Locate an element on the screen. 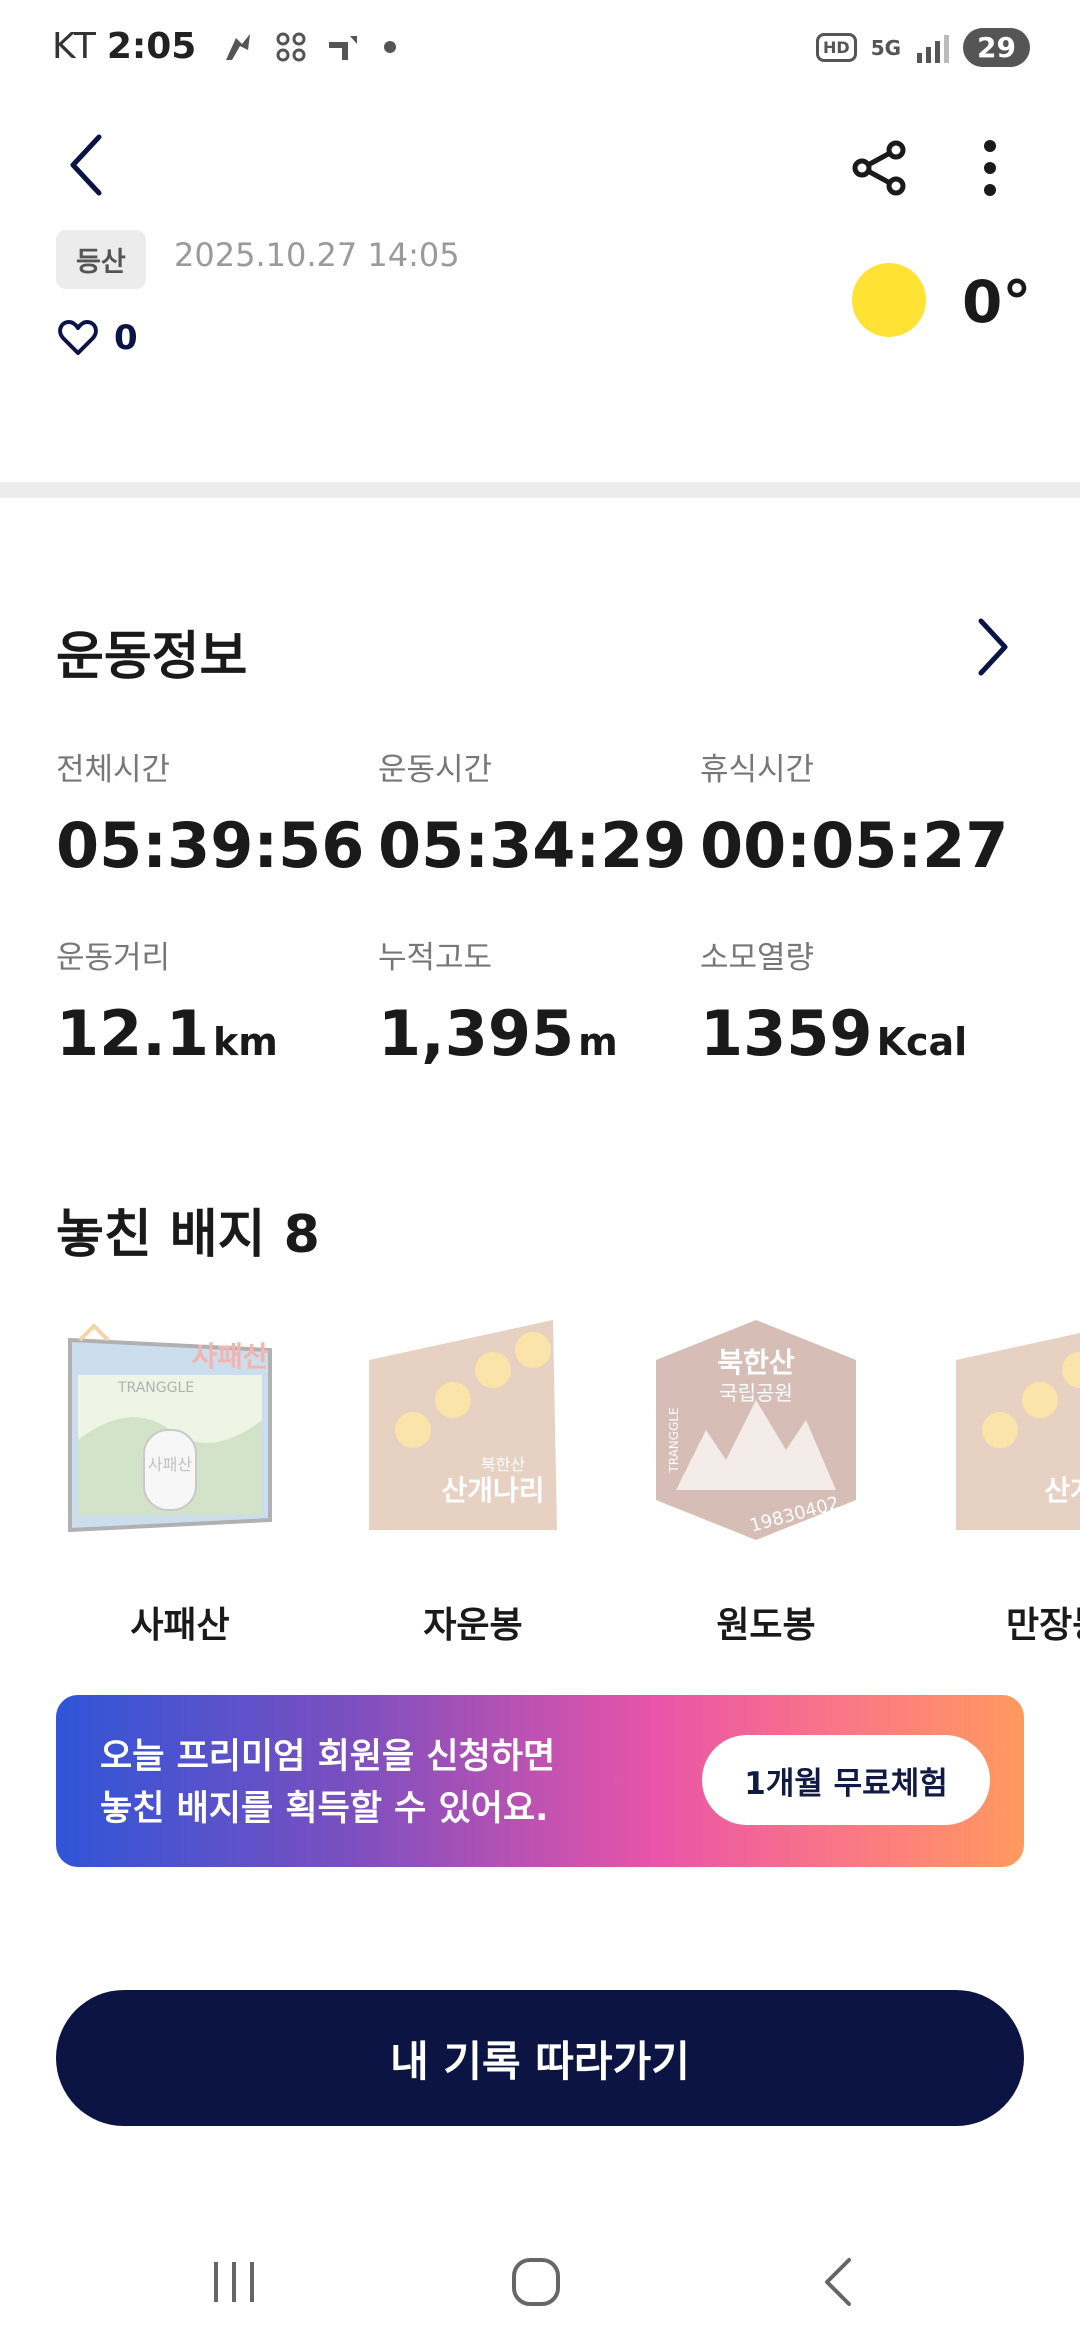  nav-back-button is located at coordinates (838, 2282).